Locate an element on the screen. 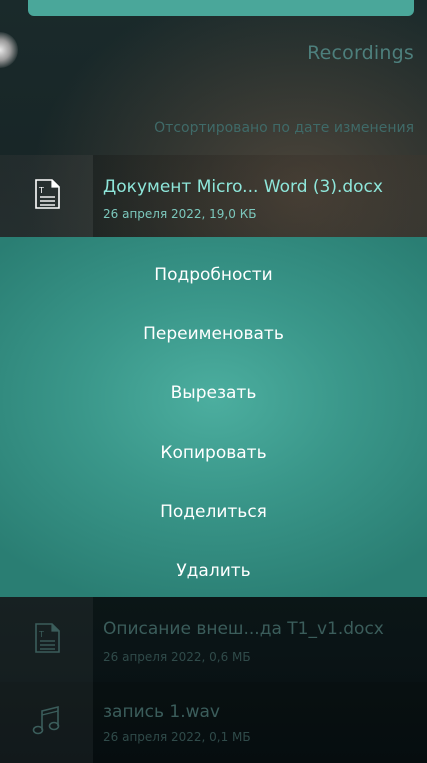 Image resolution: width=427 pixels, height=763 pixels. sort-label: Отсортировано по дате изменения is located at coordinates (284, 128).